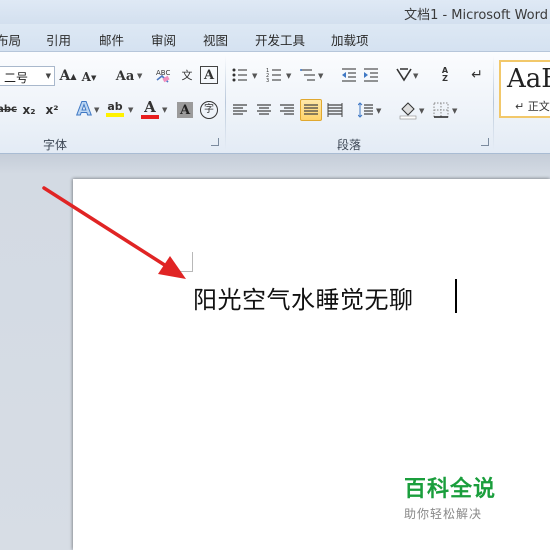 The height and width of the screenshot is (550, 550). What do you see at coordinates (308, 75) in the screenshot?
I see `multilevel-list-button` at bounding box center [308, 75].